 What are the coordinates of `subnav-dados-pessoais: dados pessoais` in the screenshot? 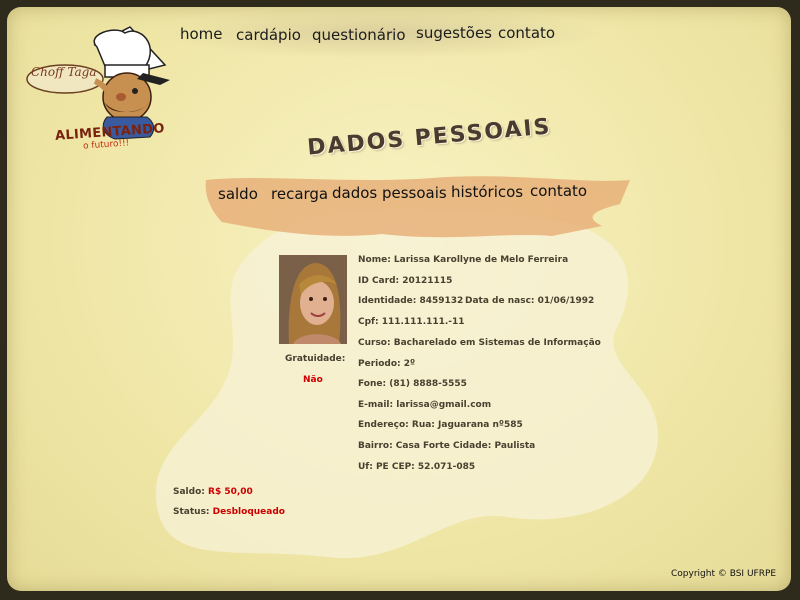 It's located at (389, 193).